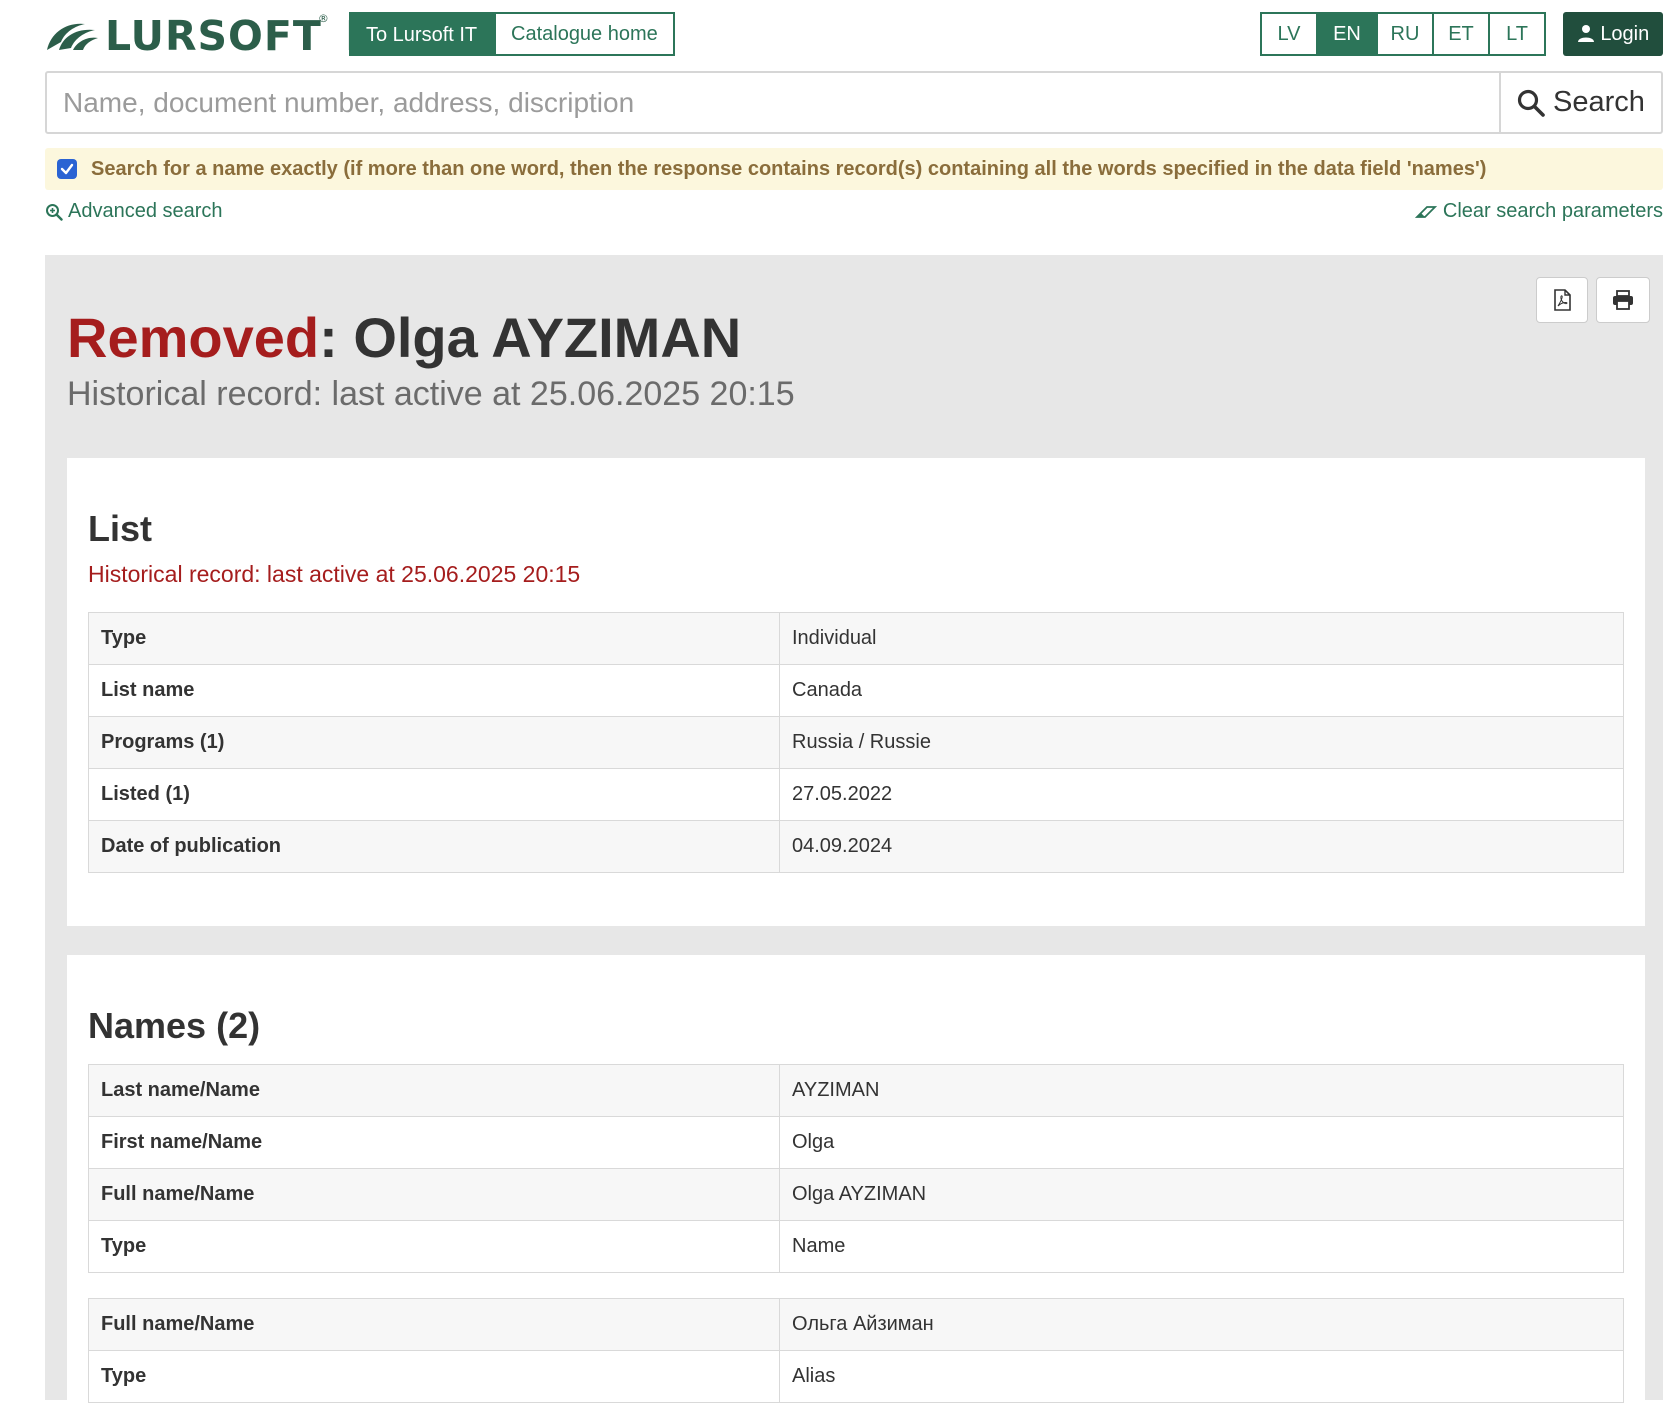 Image resolution: width=1680 pixels, height=1403 pixels. What do you see at coordinates (434, 794) in the screenshot?
I see `row-key: Listed (1)` at bounding box center [434, 794].